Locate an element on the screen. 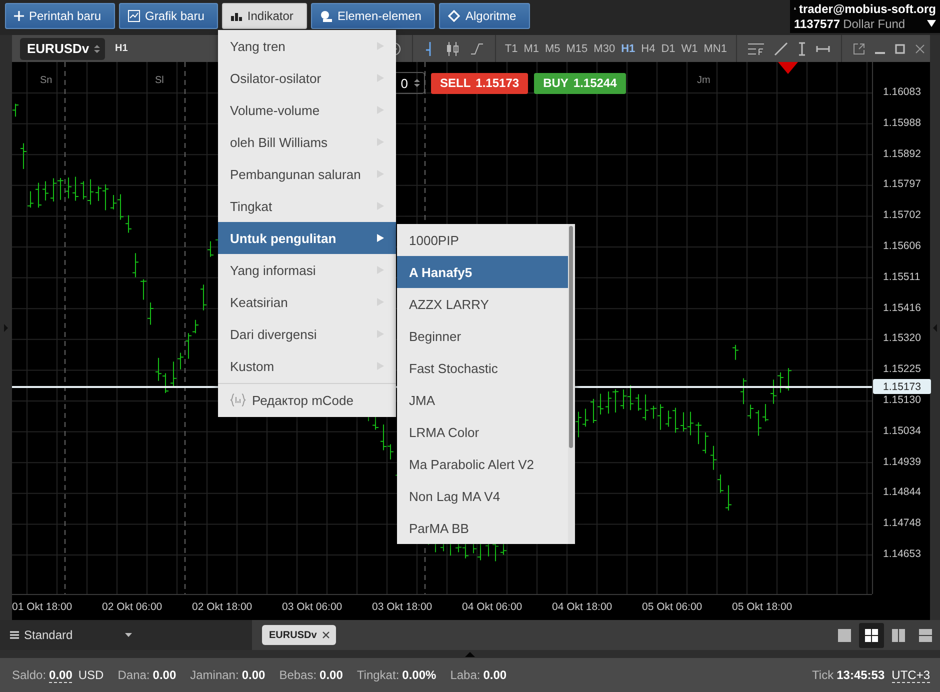 This screenshot has width=940, height=692. menu-item: Kustom is located at coordinates (307, 366).